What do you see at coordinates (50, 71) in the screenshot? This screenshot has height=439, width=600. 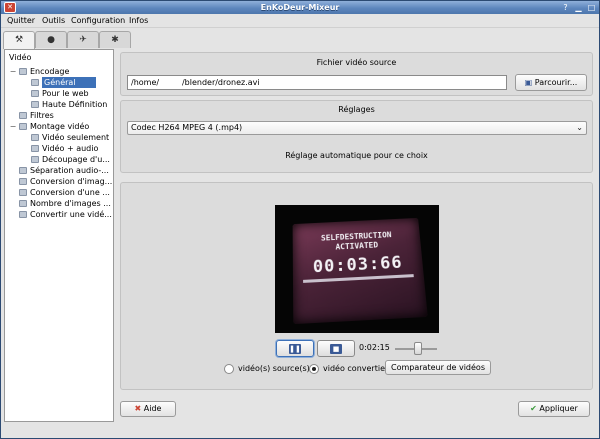 I see `tree-item-label: Encodage` at bounding box center [50, 71].